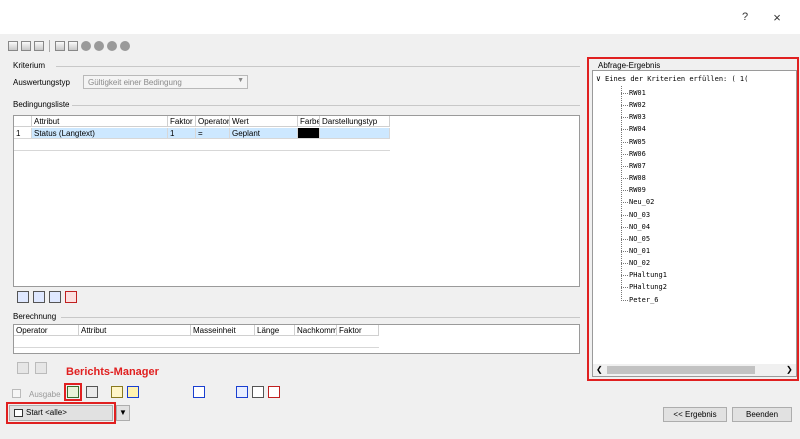  Describe the element at coordinates (39, 297) in the screenshot. I see `import-condition-icon` at that location.